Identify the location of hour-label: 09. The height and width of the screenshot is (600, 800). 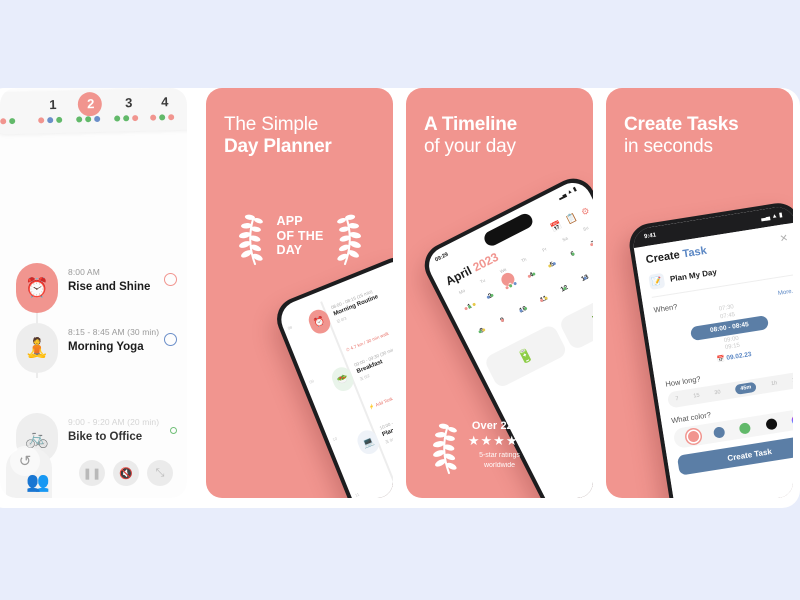
(311, 381).